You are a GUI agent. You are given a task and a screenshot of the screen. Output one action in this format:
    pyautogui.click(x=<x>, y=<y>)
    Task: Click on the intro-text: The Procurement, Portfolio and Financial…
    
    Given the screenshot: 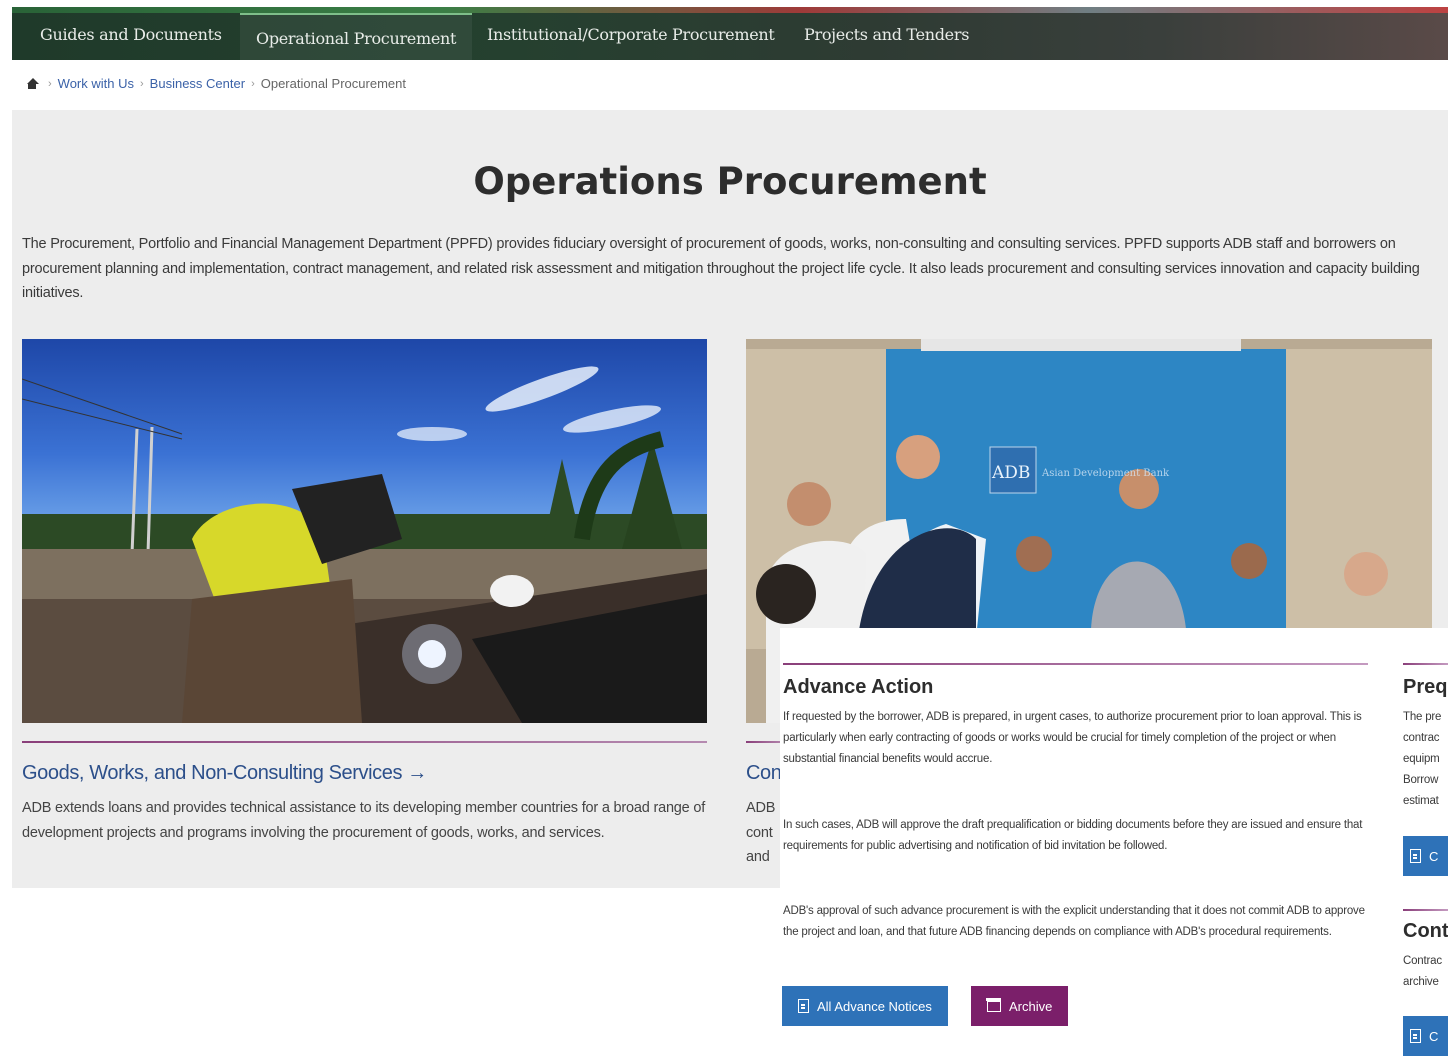 What is the action you would take?
    pyautogui.click(x=721, y=268)
    